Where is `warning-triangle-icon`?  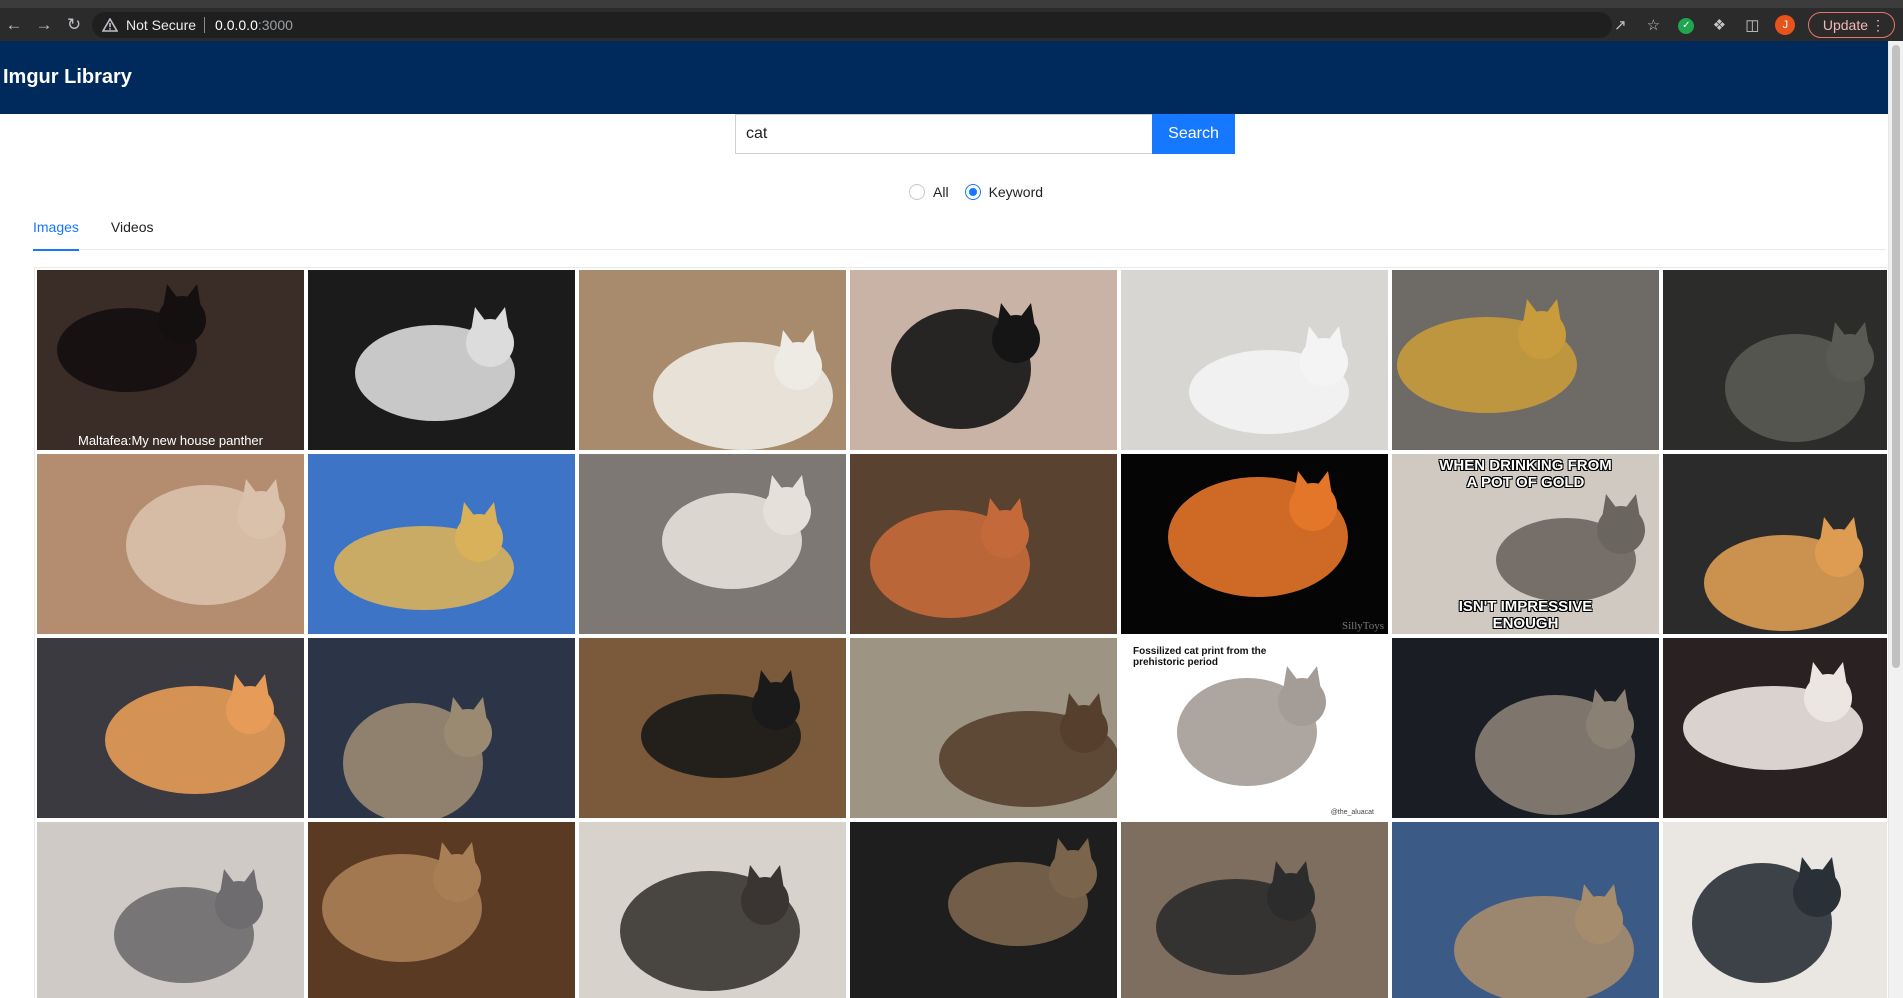
warning-triangle-icon is located at coordinates (110, 25).